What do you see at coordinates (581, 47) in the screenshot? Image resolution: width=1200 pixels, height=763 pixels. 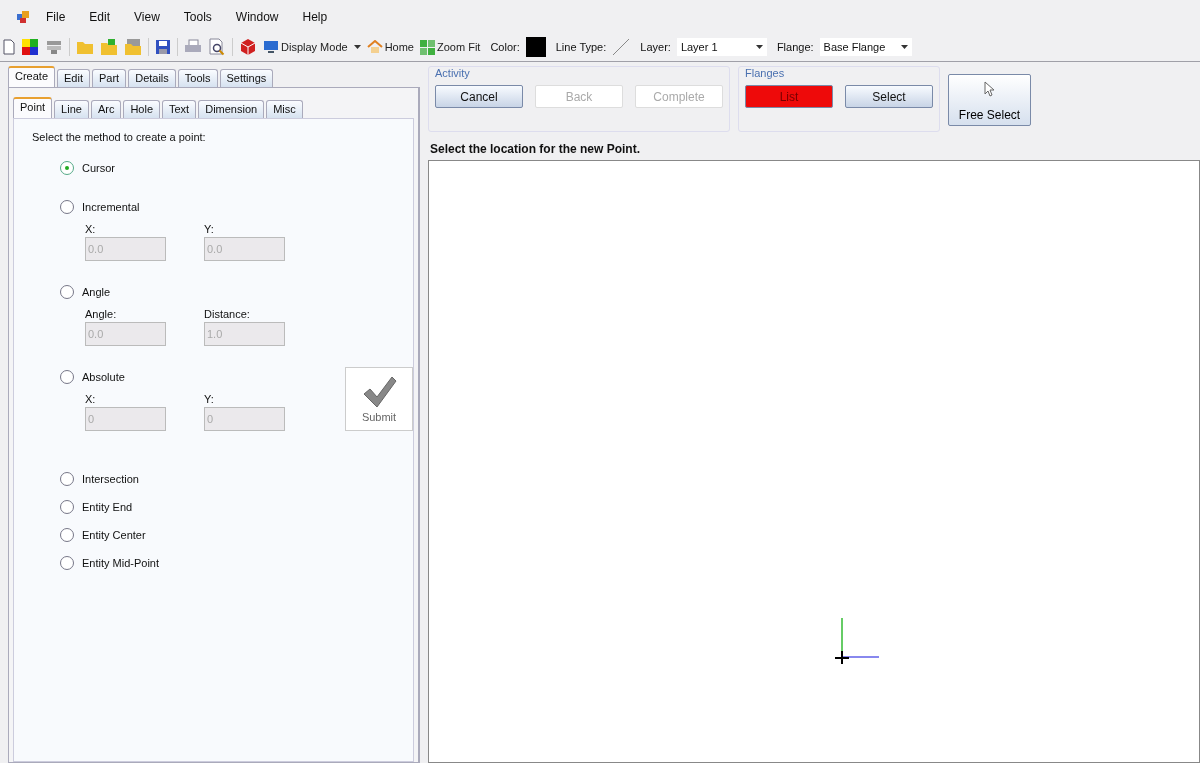 I see `line-type-label: Line Type:` at bounding box center [581, 47].